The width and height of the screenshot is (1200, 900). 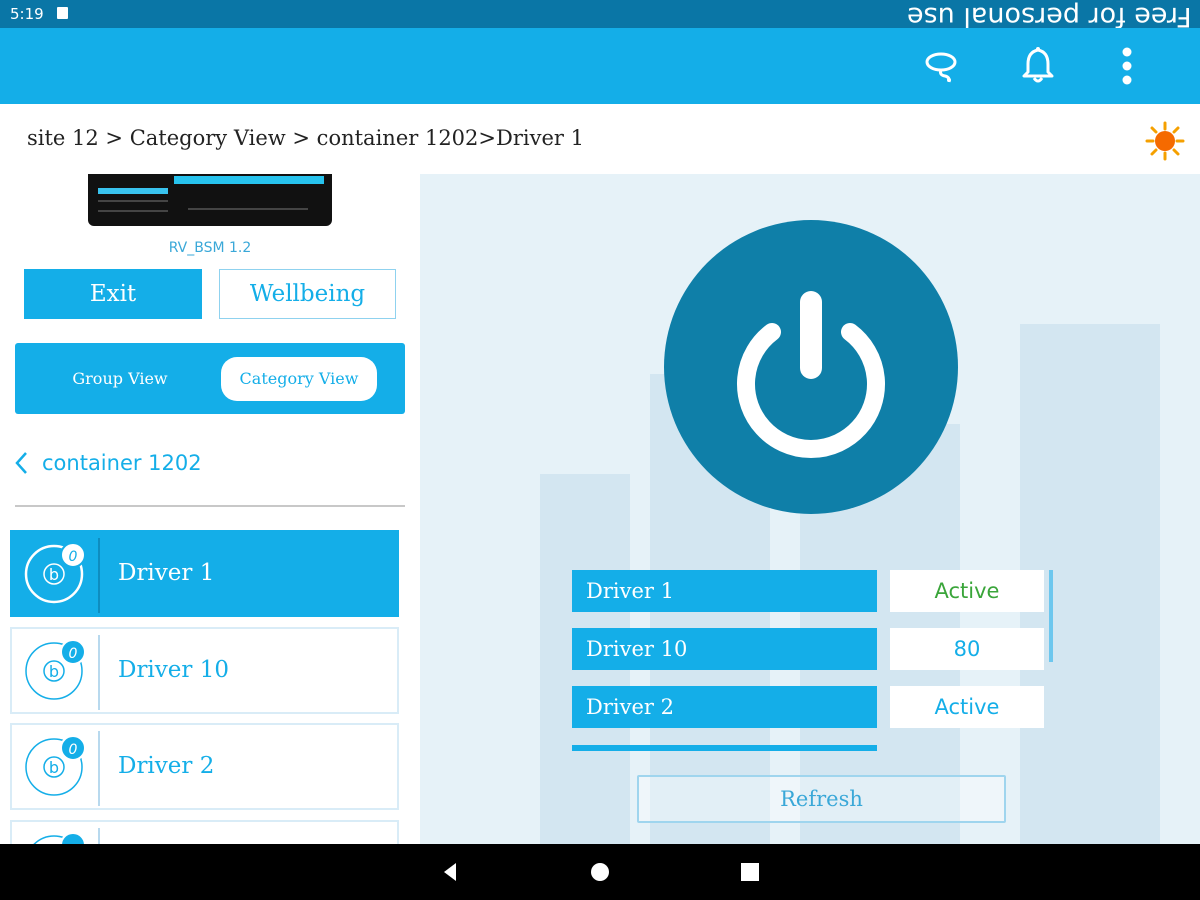 I want to click on driver-card: b 0 Driver 1, so click(x=204, y=573).